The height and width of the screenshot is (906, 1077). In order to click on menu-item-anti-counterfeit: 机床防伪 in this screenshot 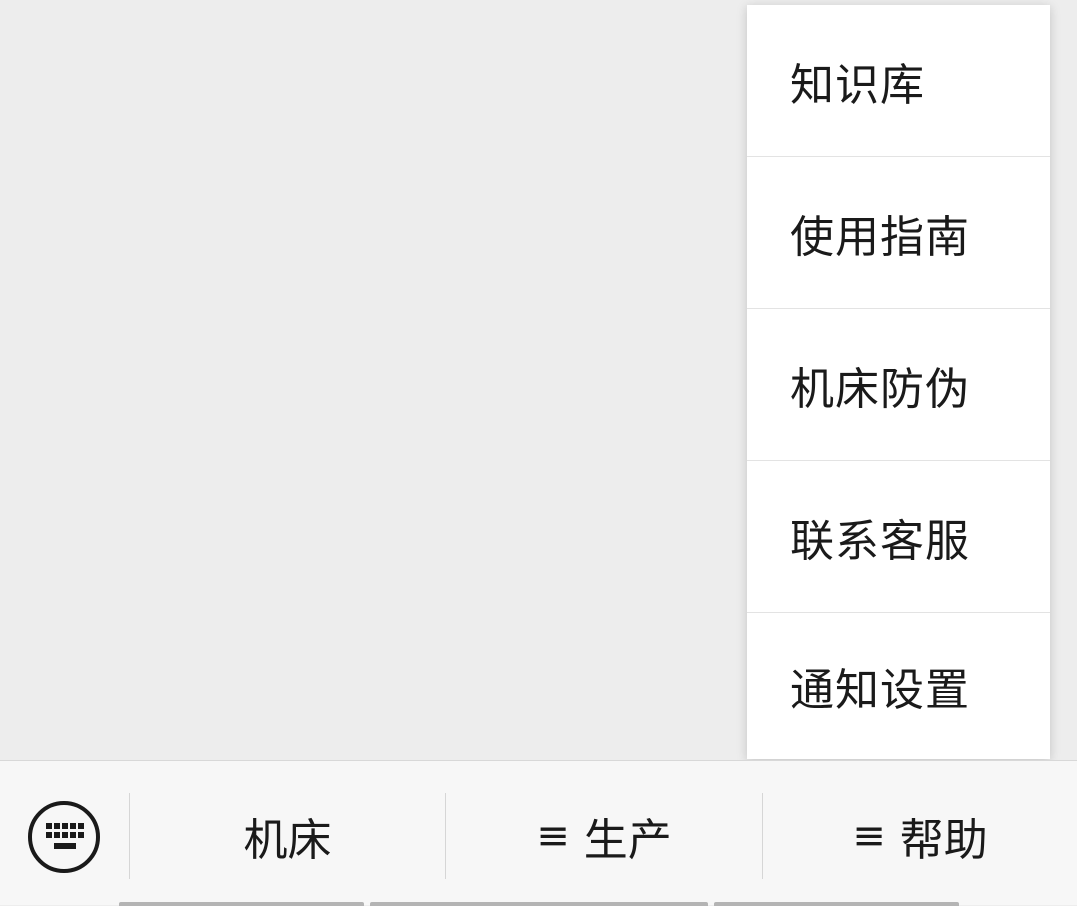, I will do `click(898, 384)`.